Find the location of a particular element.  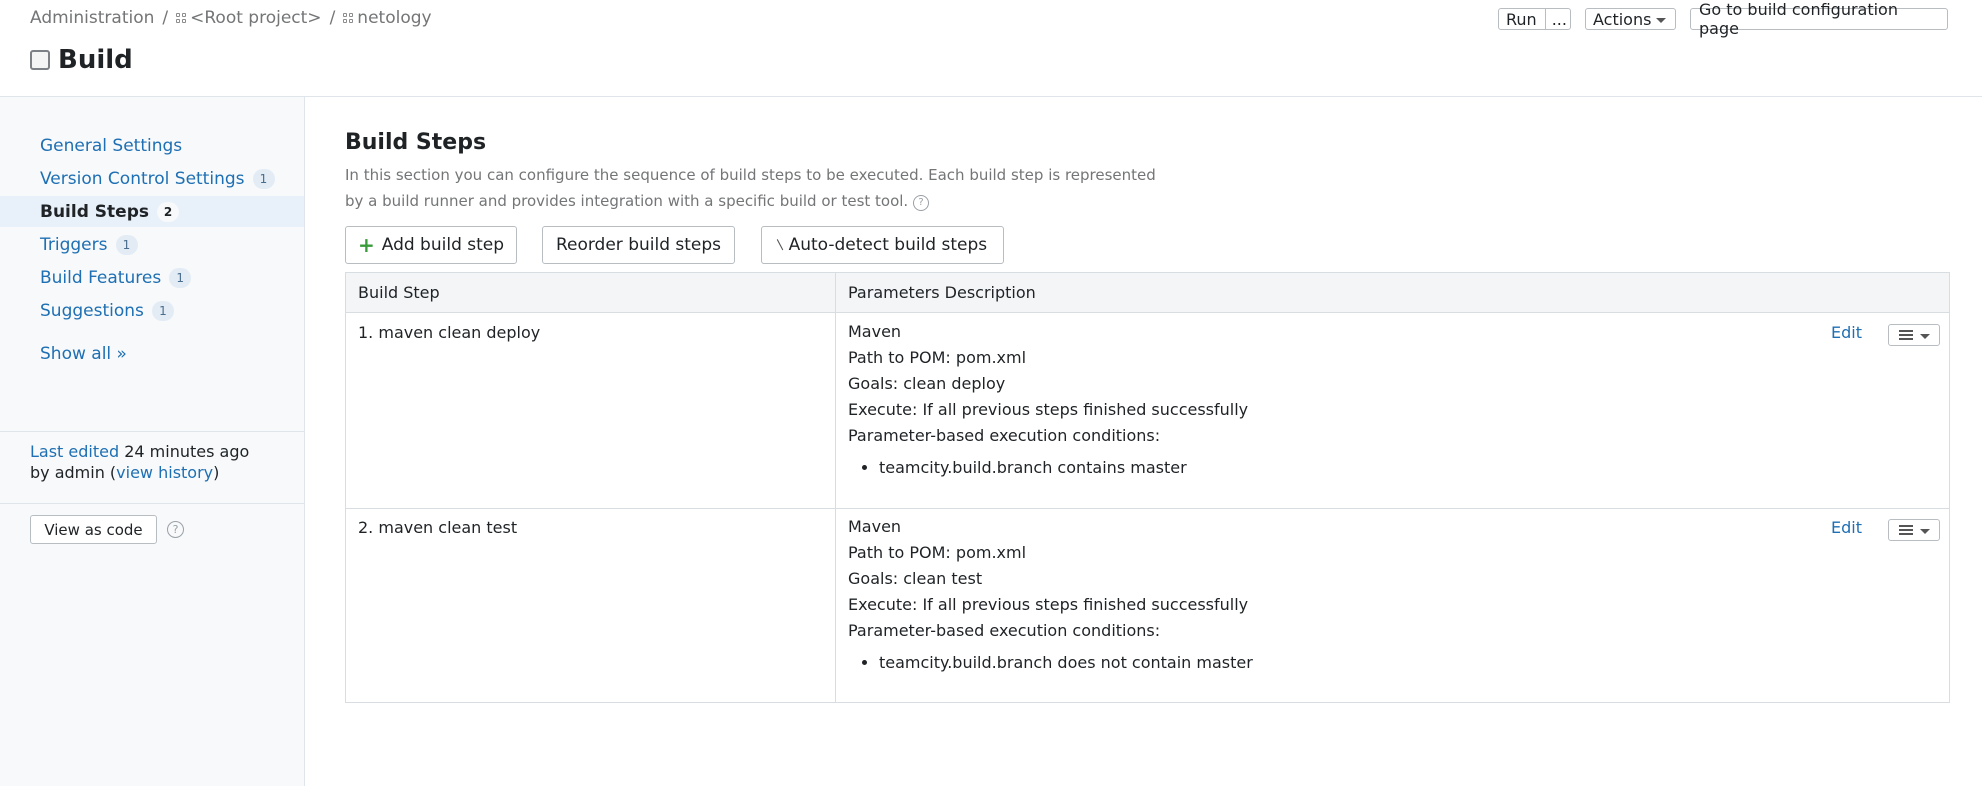

plus-icon: + is located at coordinates (366, 245).